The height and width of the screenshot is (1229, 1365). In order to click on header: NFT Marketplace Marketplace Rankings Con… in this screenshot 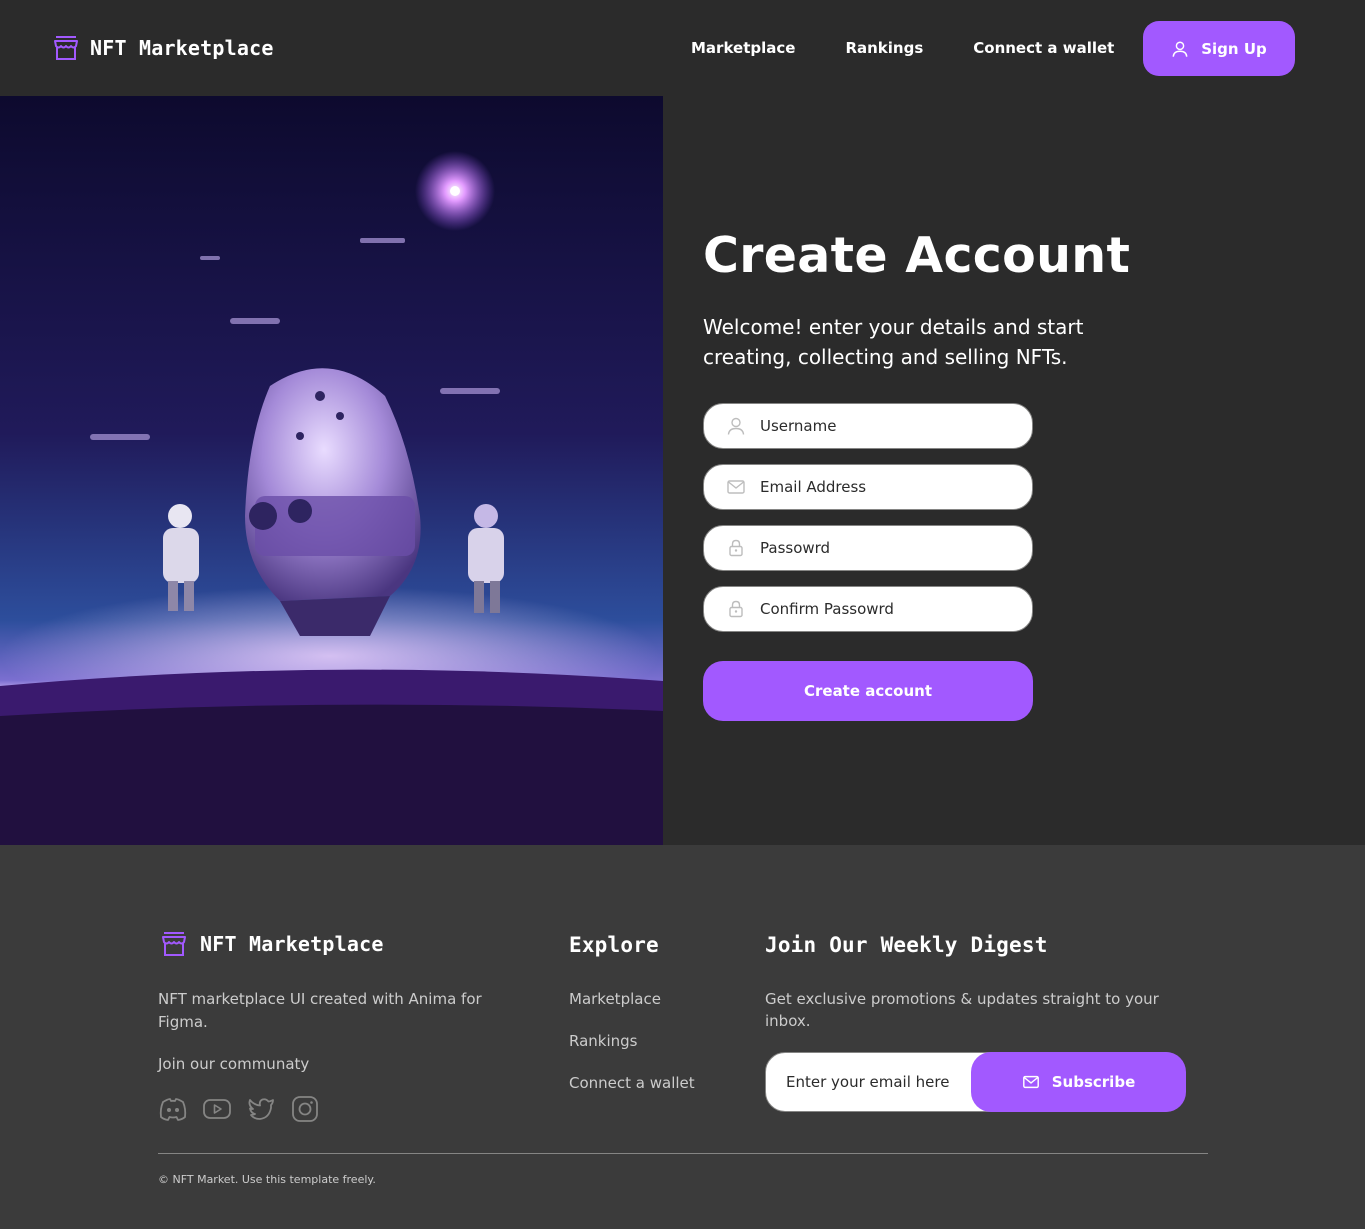, I will do `click(682, 48)`.